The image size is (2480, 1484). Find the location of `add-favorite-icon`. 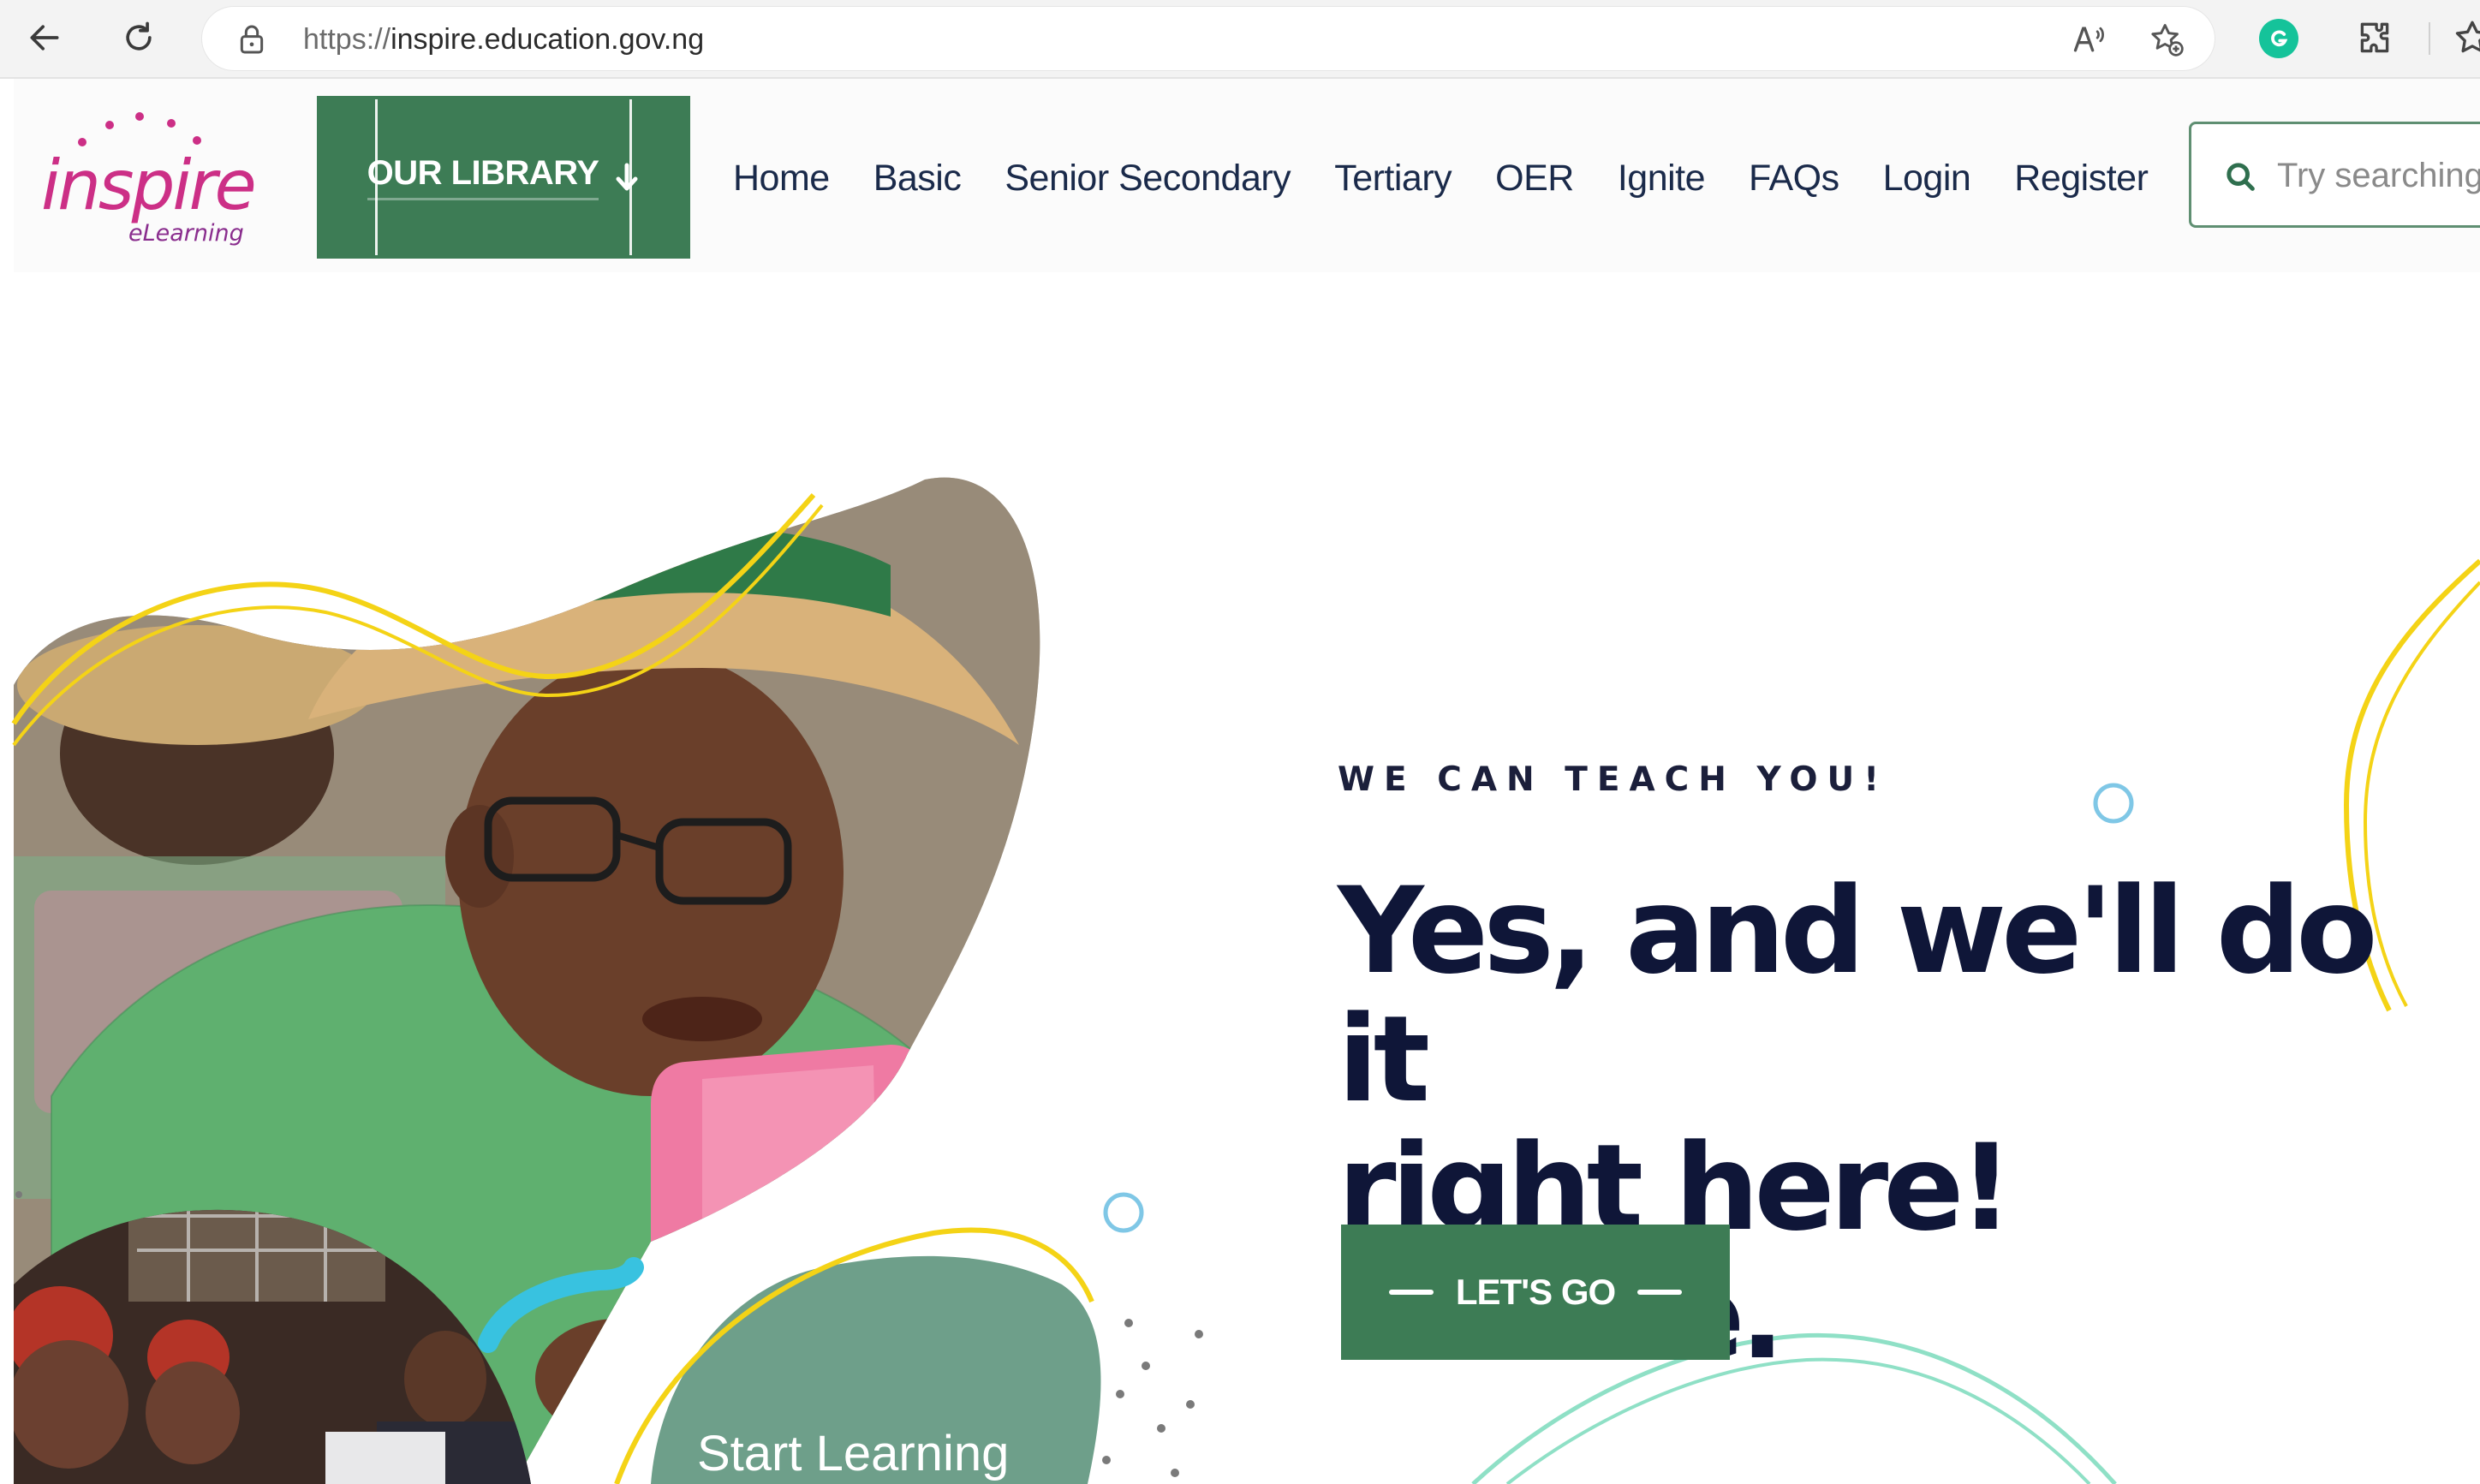

add-favorite-icon is located at coordinates (2166, 39).